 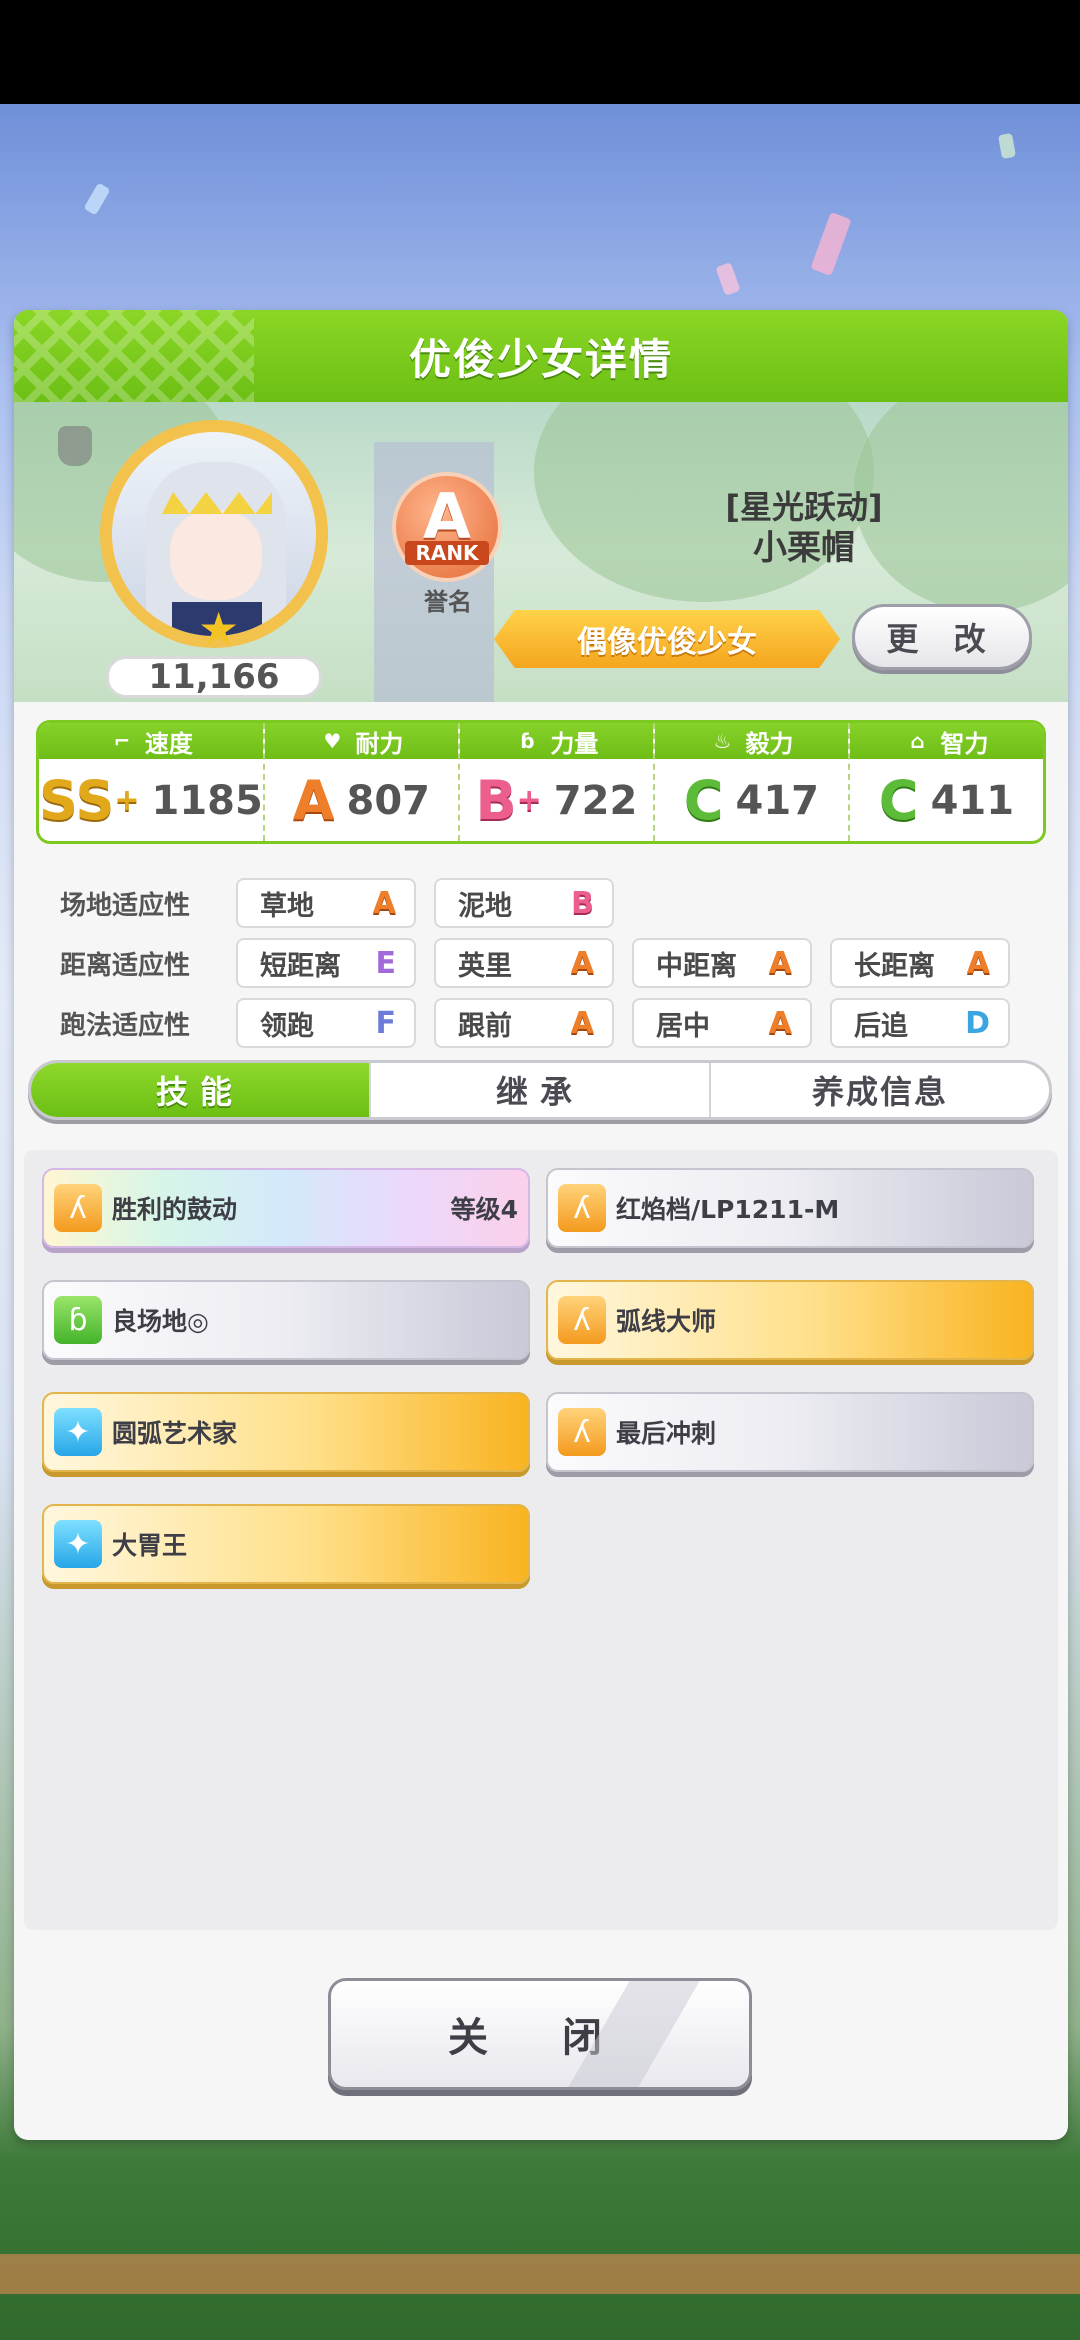 I want to click on status-bar, so click(x=540, y=52).